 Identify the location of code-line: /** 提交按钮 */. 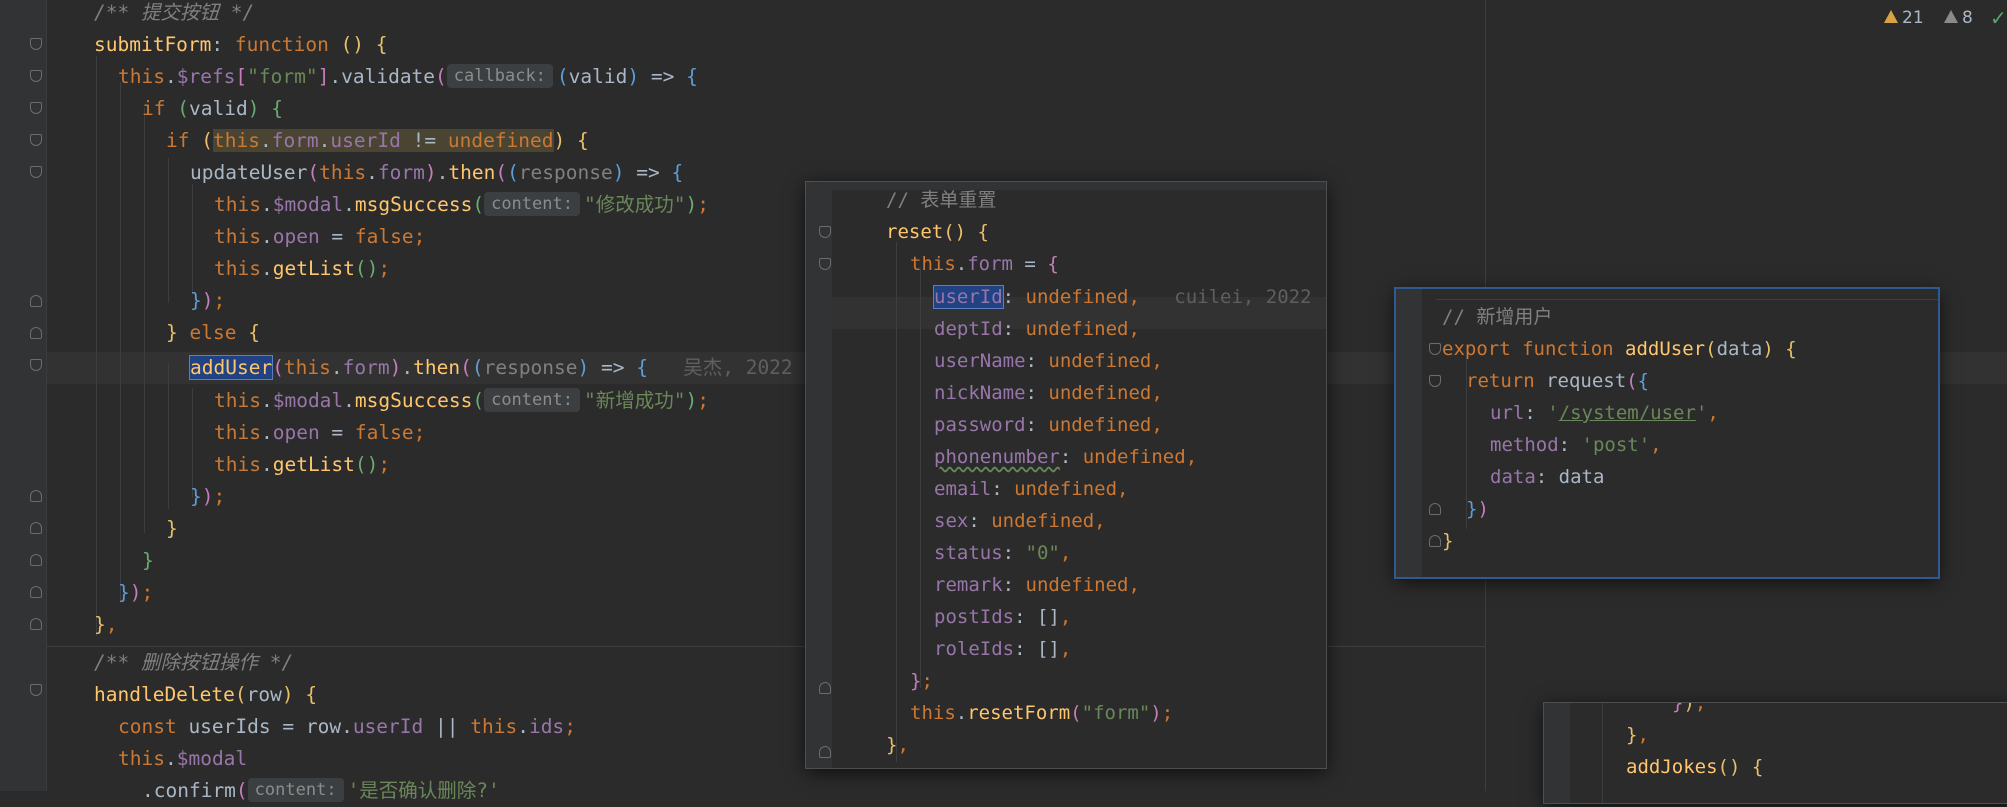
(174, 14).